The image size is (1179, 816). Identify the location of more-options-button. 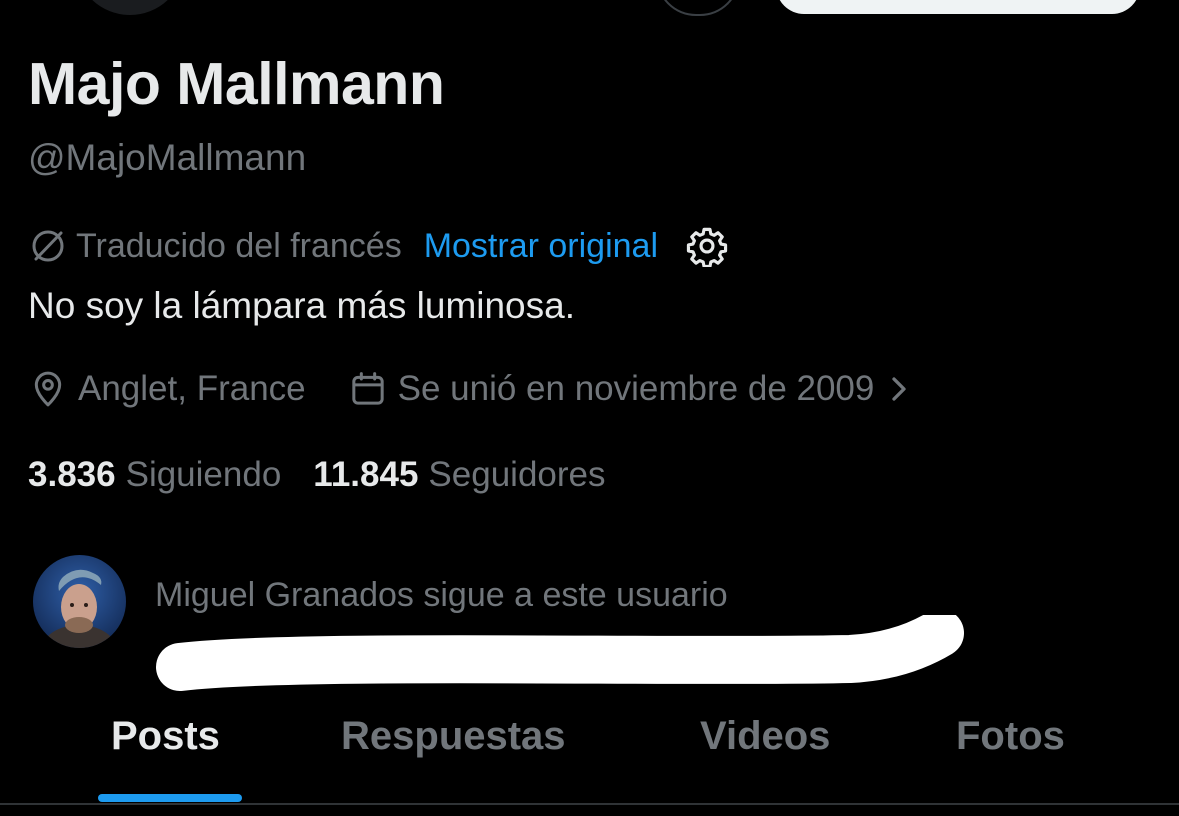
(698, 8).